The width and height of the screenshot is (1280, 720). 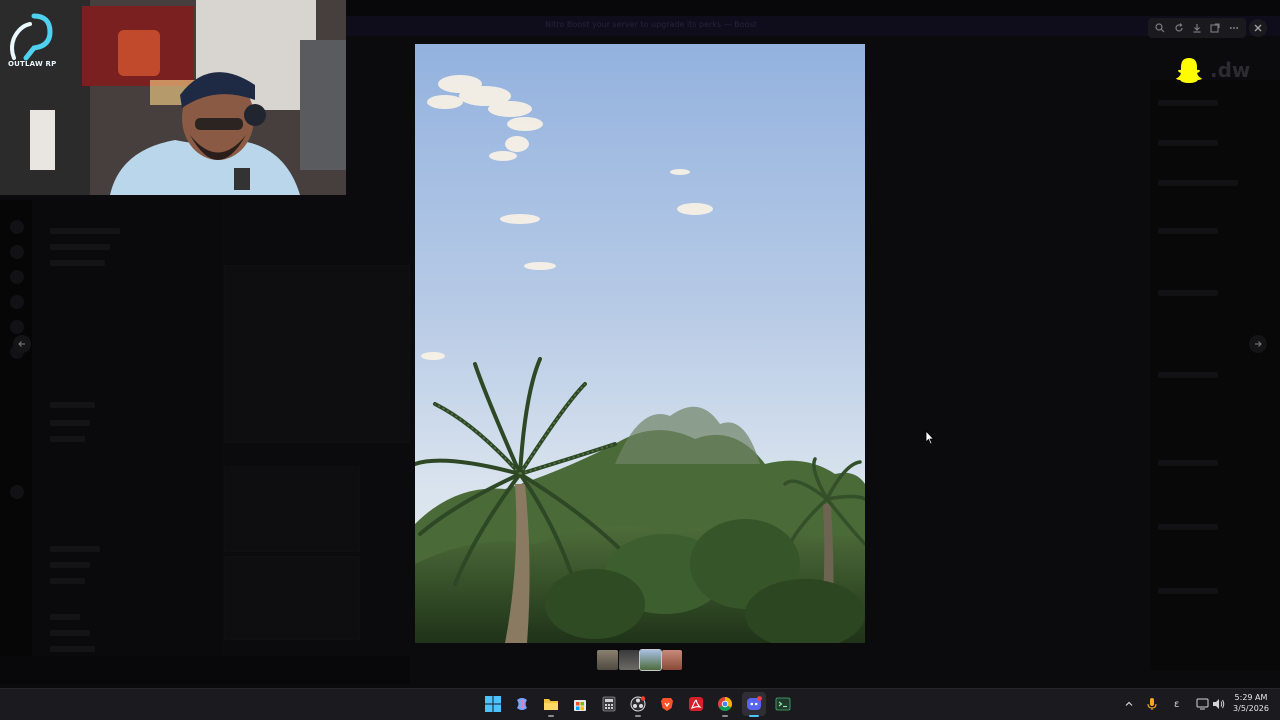 What do you see at coordinates (609, 704) in the screenshot?
I see `calculator-icon` at bounding box center [609, 704].